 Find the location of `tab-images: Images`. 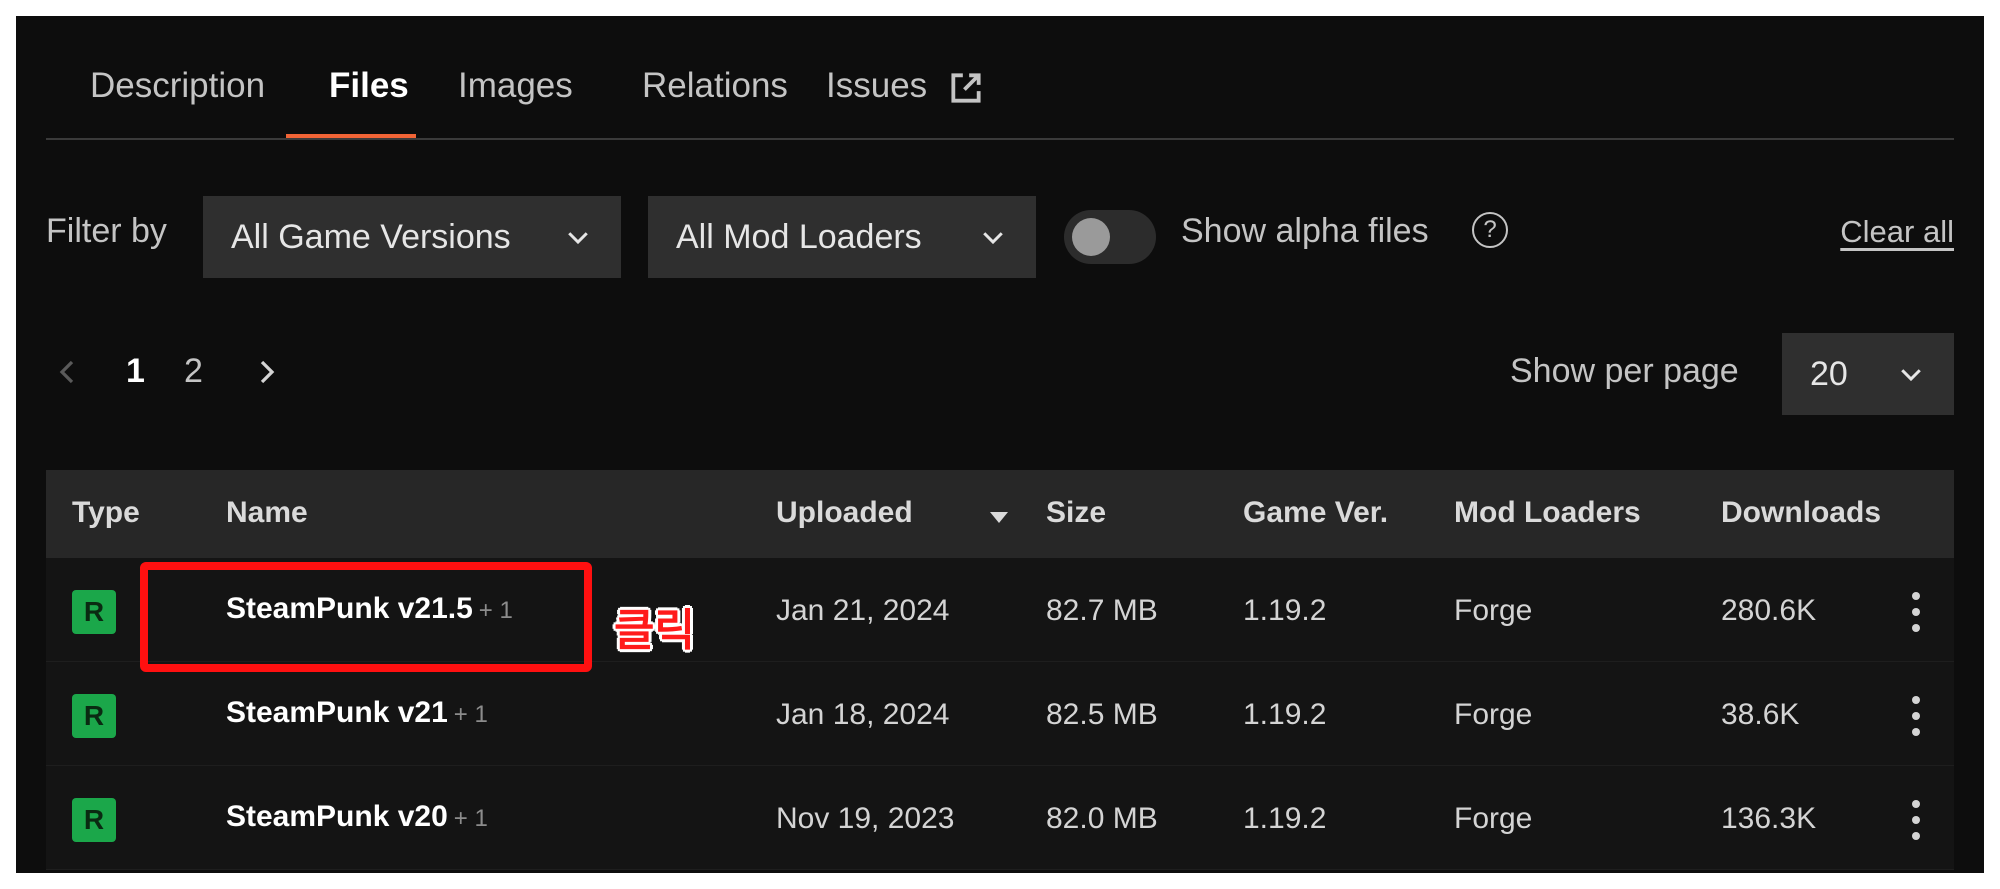

tab-images: Images is located at coordinates (515, 86).